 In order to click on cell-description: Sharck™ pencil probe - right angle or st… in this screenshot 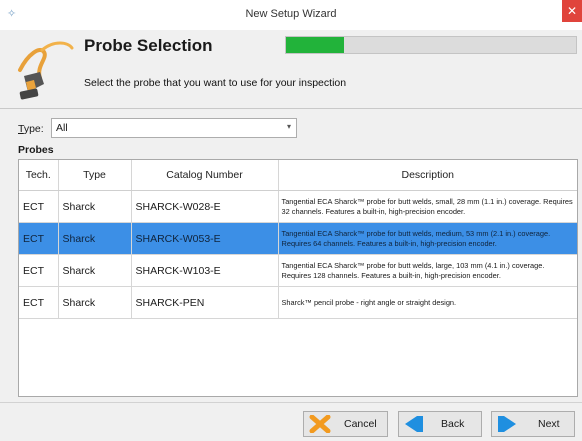, I will do `click(427, 302)`.